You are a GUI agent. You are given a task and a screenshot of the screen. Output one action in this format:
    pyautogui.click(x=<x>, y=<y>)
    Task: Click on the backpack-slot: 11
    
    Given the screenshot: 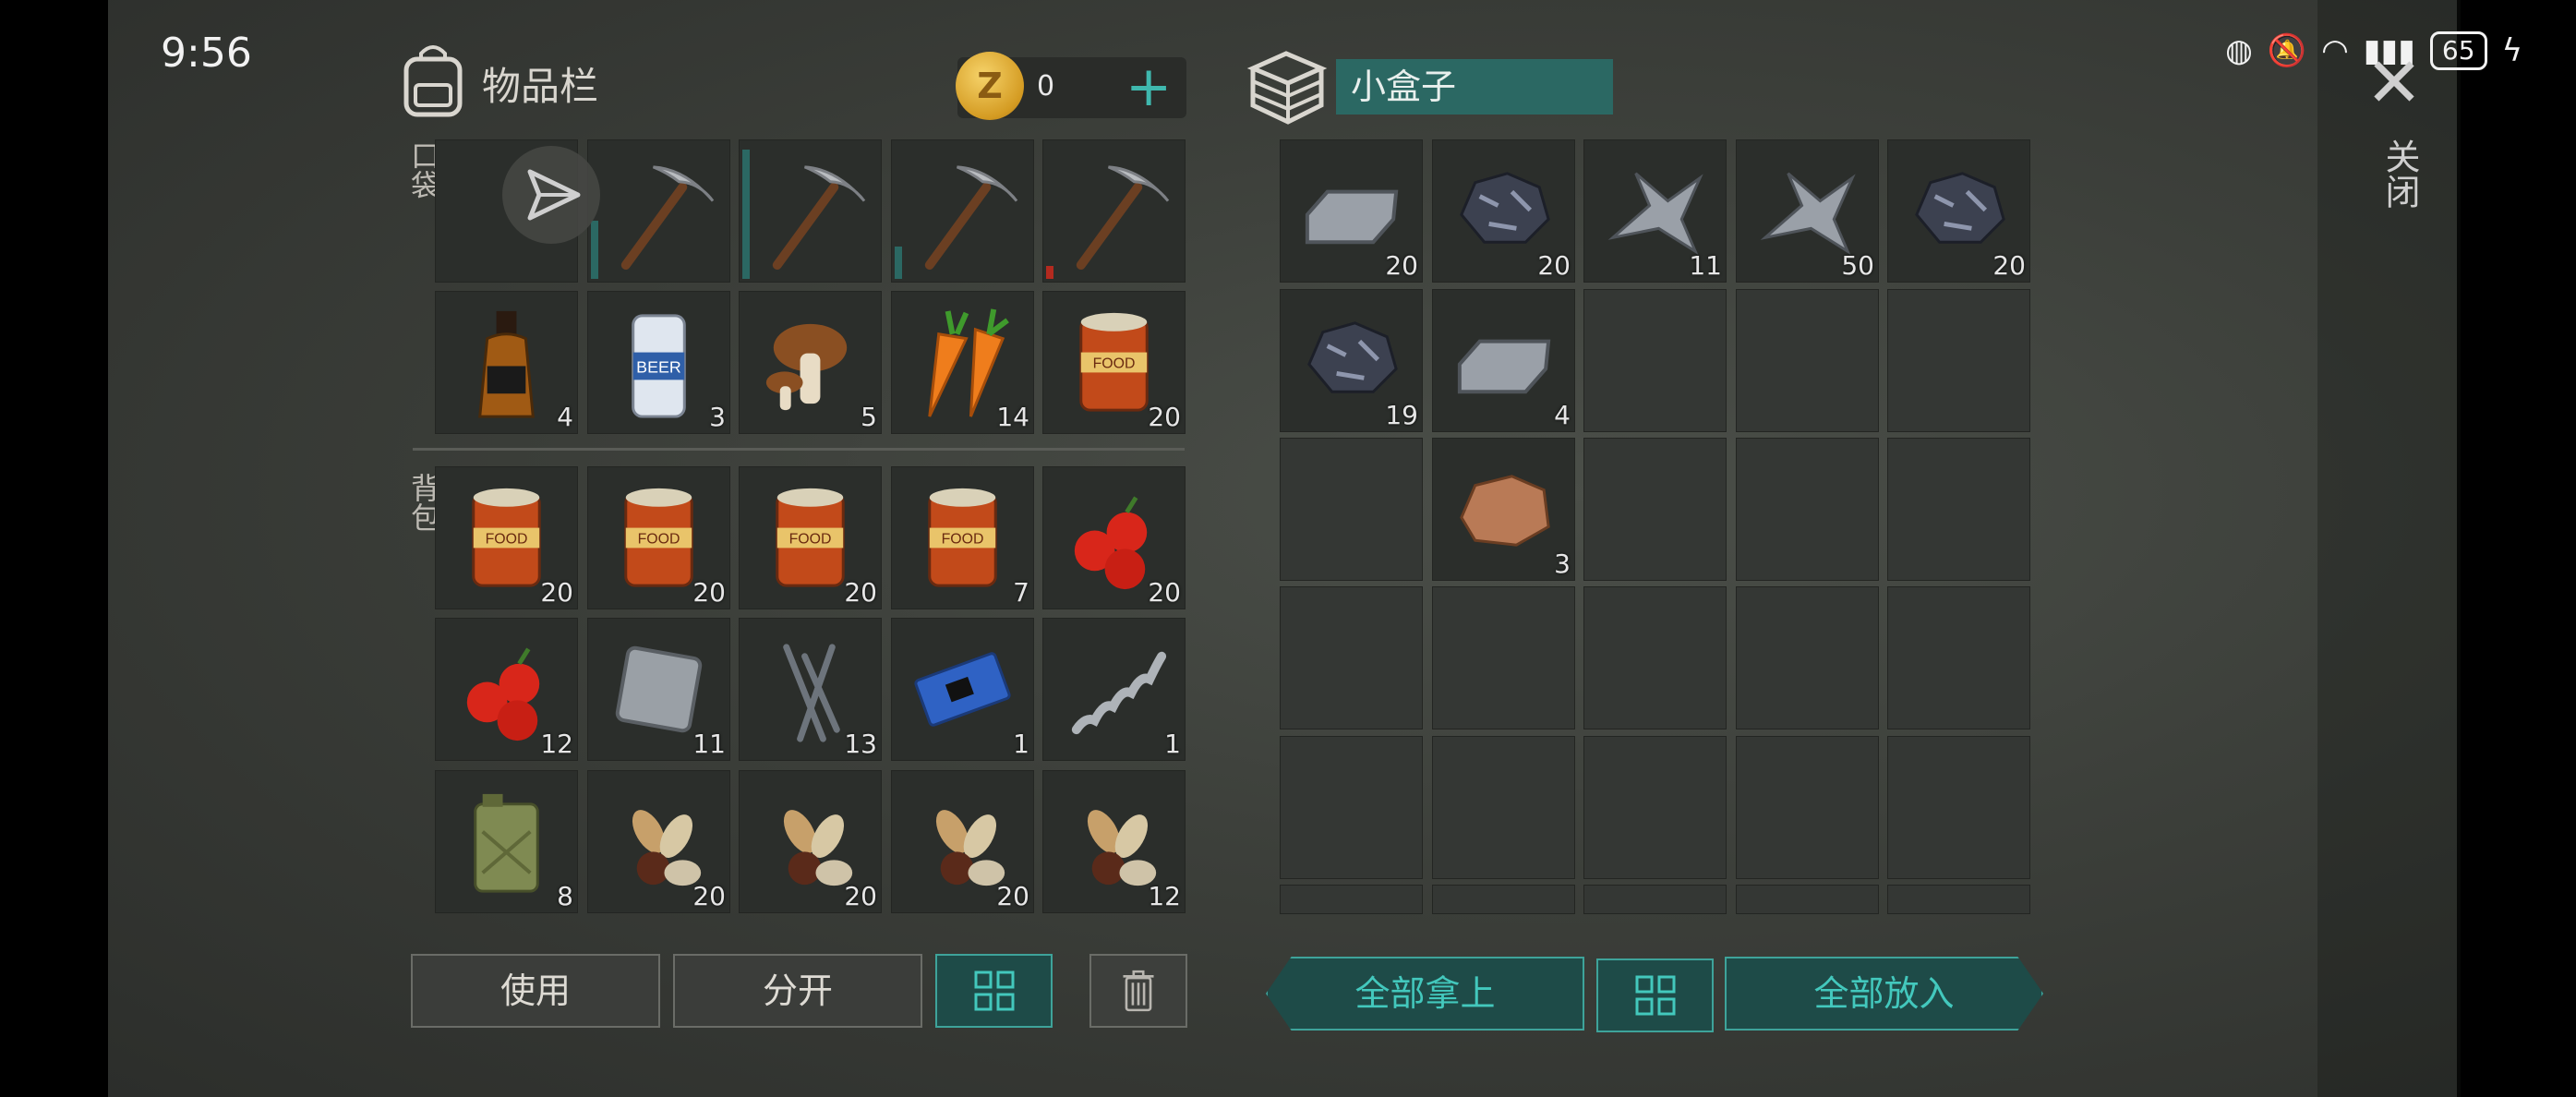 What is the action you would take?
    pyautogui.click(x=658, y=689)
    